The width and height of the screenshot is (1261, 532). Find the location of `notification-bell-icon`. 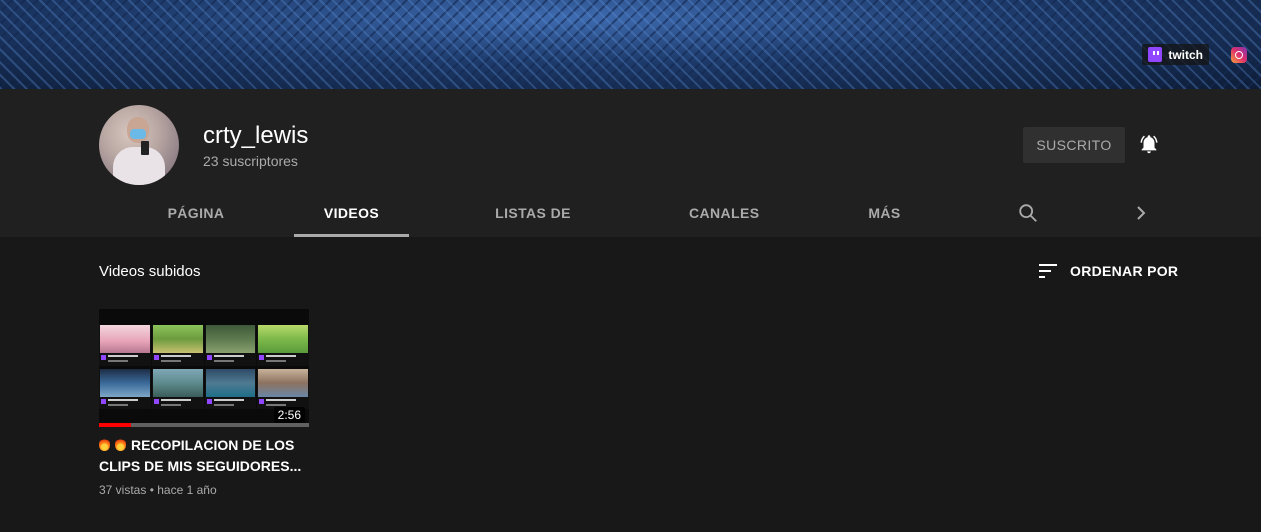

notification-bell-icon is located at coordinates (1149, 144).